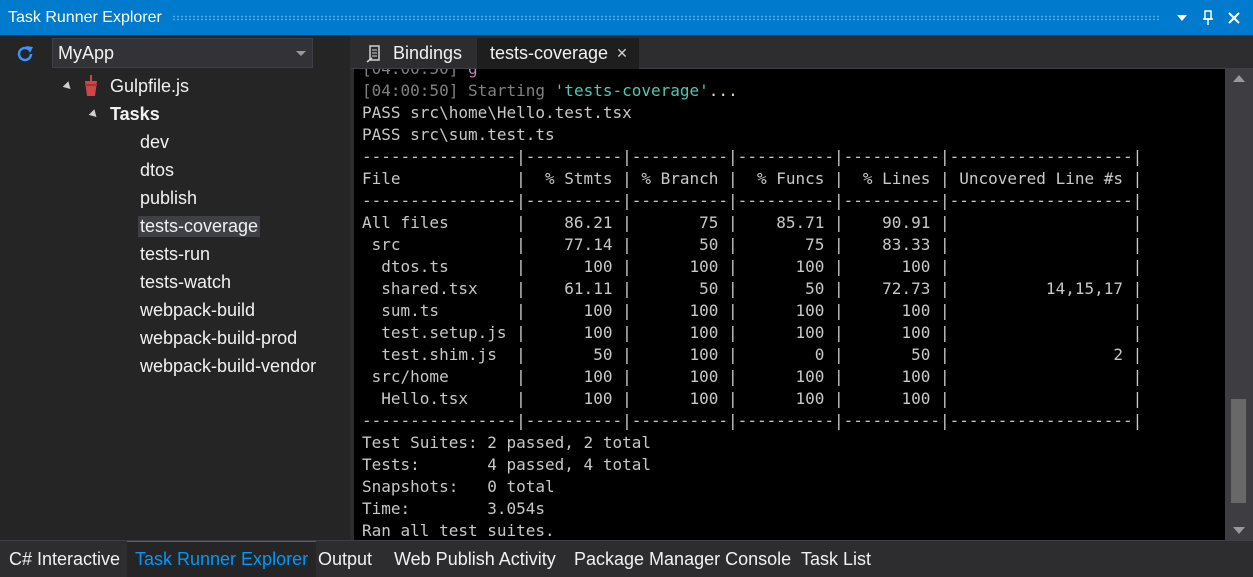 Image resolution: width=1253 pixels, height=577 pixels. What do you see at coordinates (1239, 304) in the screenshot?
I see `vertical-scrollbar` at bounding box center [1239, 304].